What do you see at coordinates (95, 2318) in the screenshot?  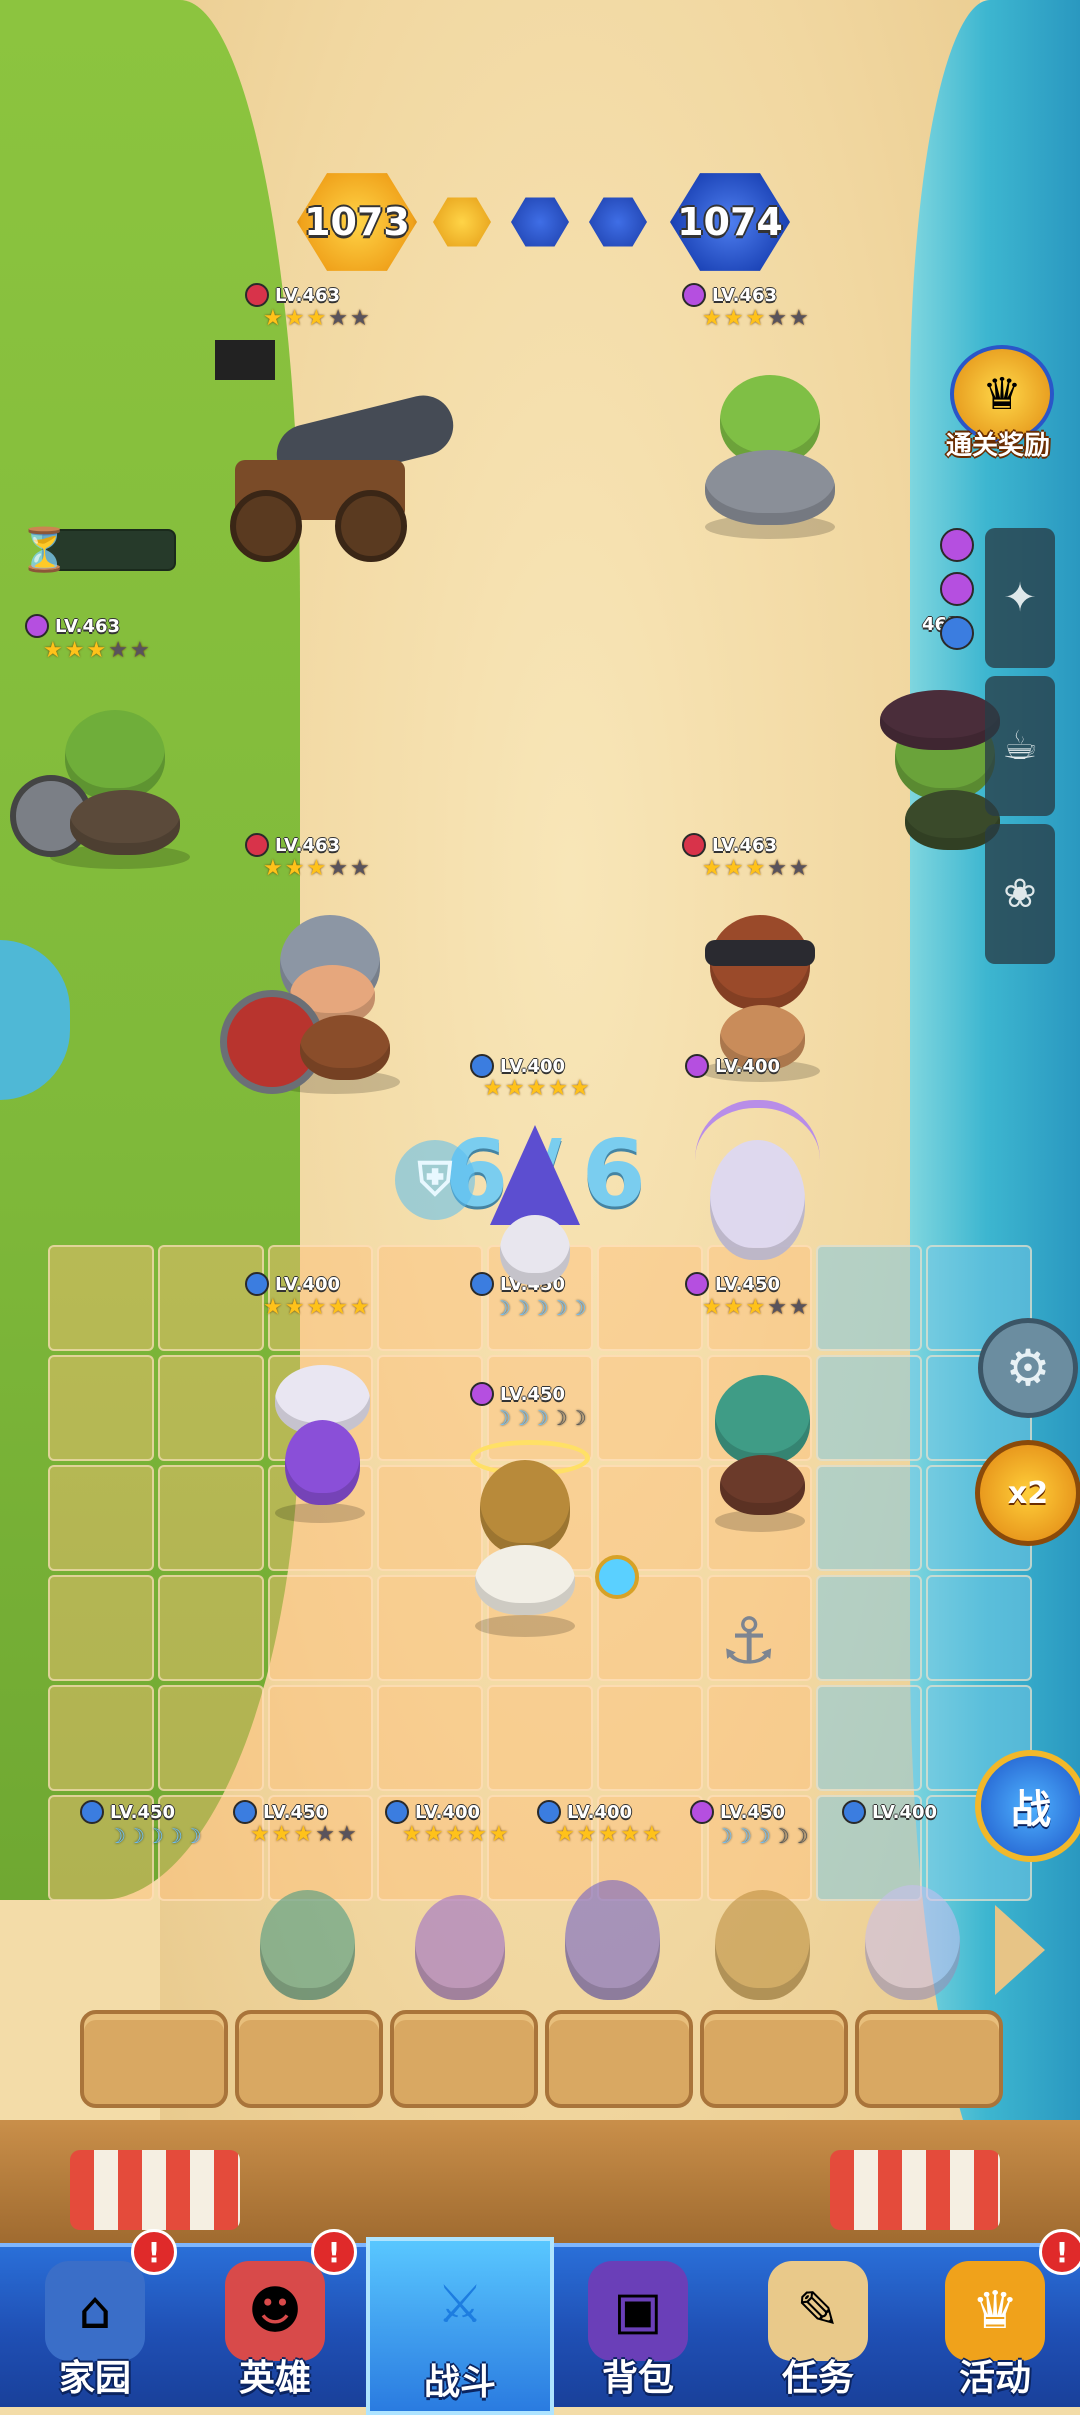 I see `nav-home: ⌂ ! 家园` at bounding box center [95, 2318].